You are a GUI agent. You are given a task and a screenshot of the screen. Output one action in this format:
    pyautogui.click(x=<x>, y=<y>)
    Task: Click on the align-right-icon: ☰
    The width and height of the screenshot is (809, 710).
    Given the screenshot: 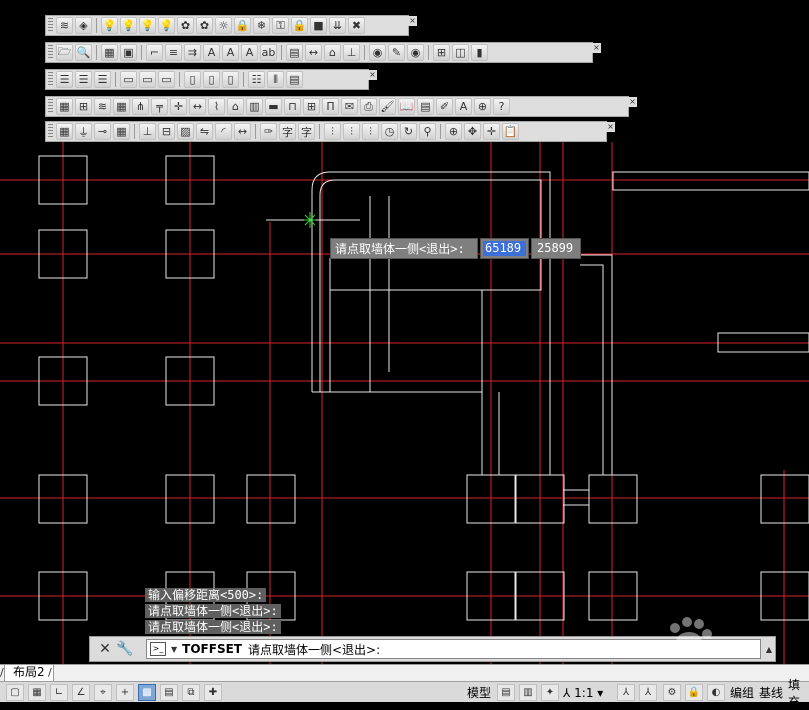 What is the action you would take?
    pyautogui.click(x=102, y=79)
    